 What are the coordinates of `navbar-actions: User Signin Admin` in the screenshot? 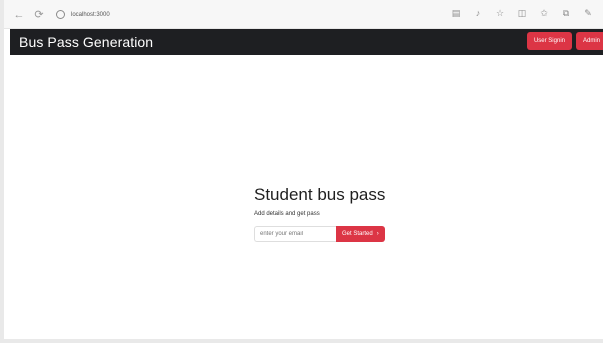 It's located at (564, 41).